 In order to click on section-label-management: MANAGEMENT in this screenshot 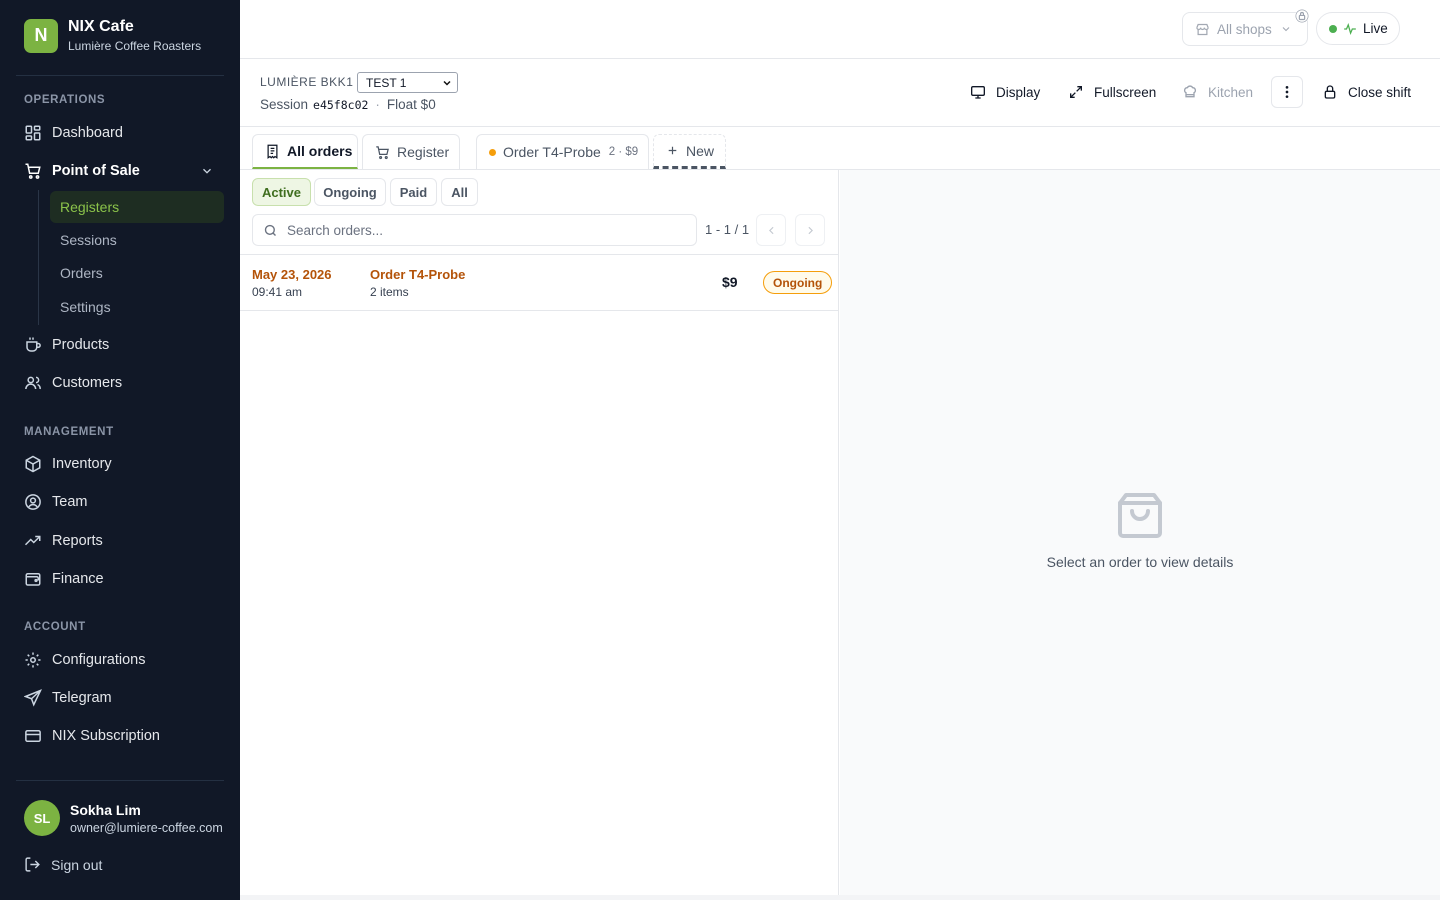, I will do `click(69, 432)`.